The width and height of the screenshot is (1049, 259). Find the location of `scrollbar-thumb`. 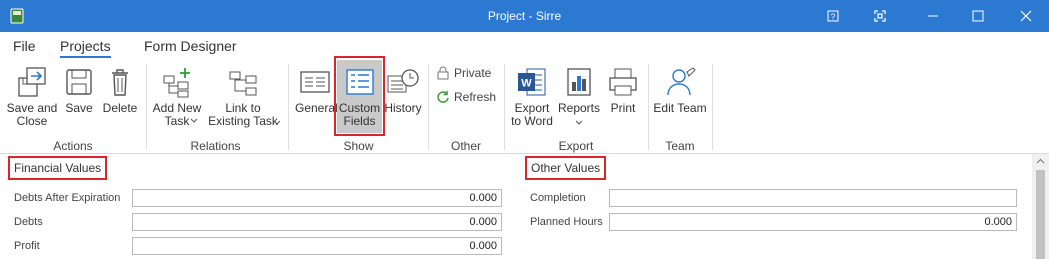

scrollbar-thumb is located at coordinates (1040, 214).